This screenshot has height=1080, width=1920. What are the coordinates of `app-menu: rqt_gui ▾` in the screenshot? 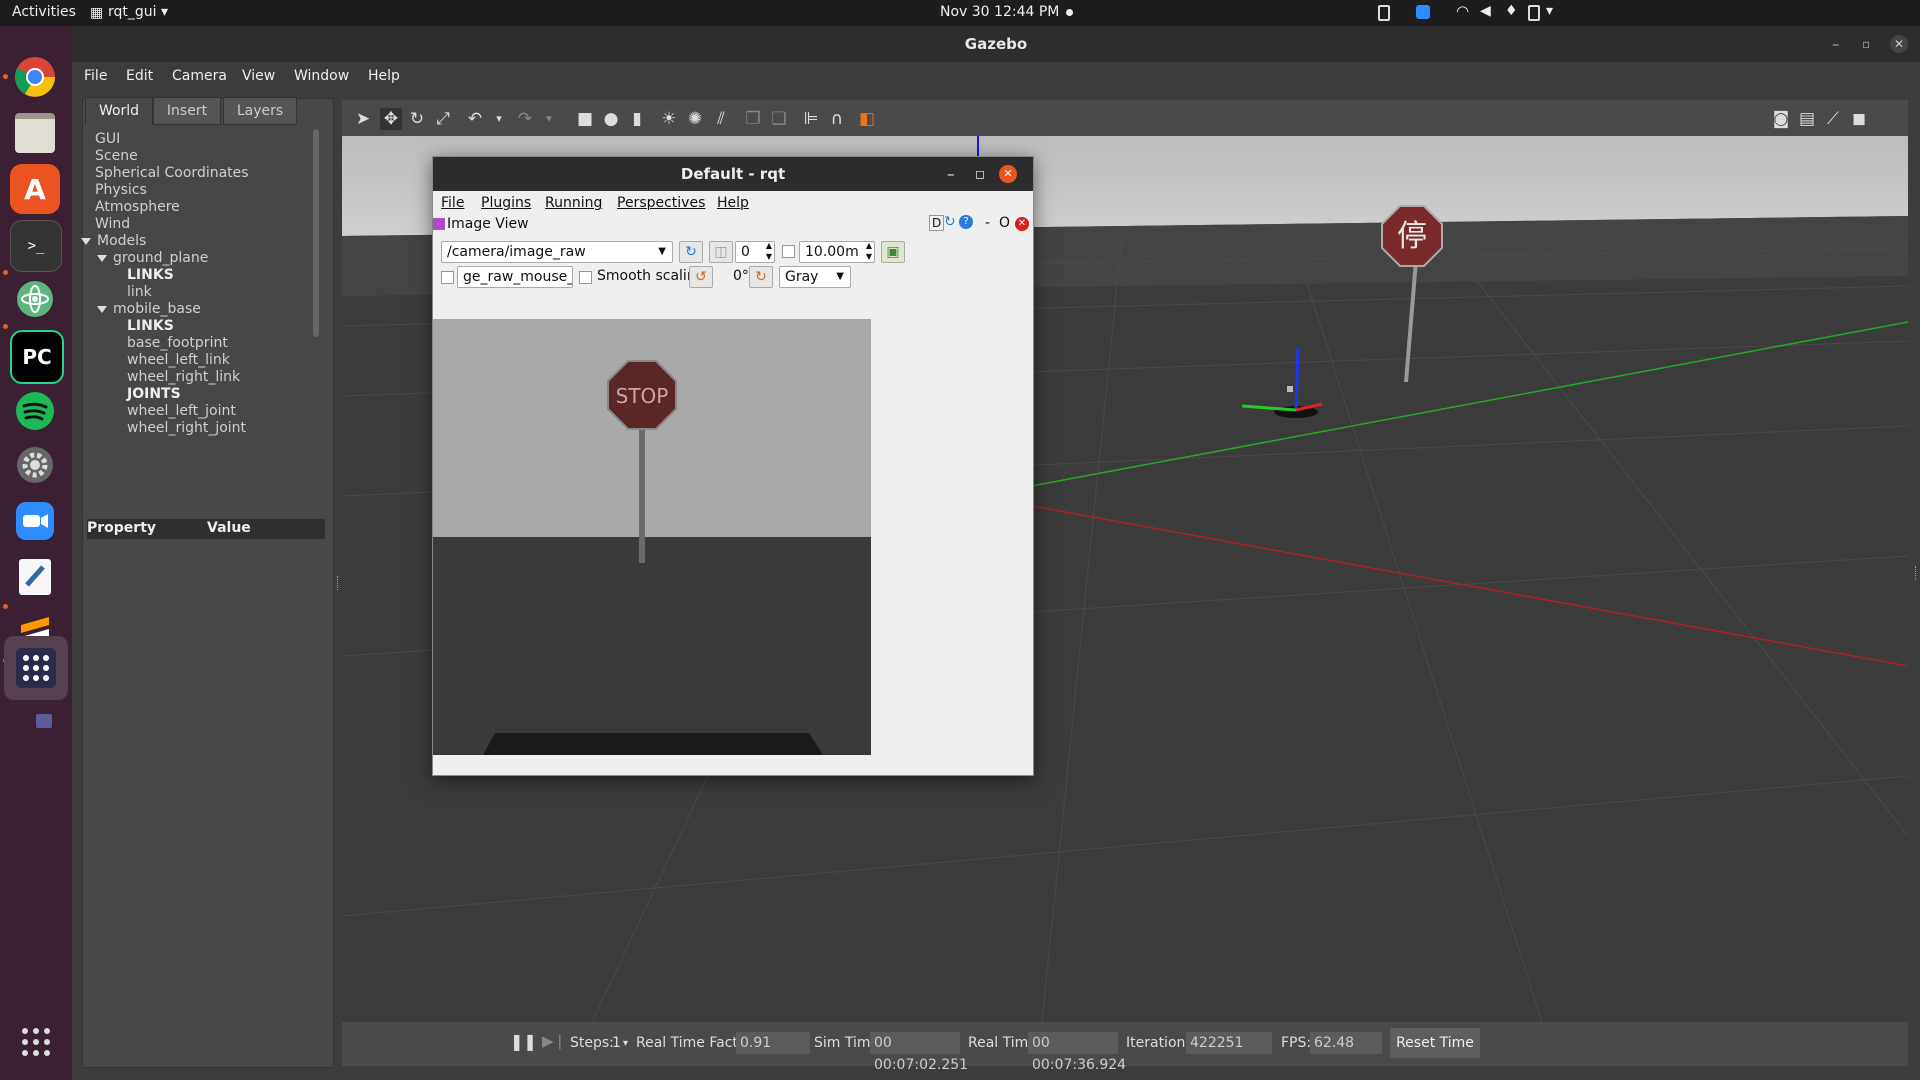 It's located at (138, 12).